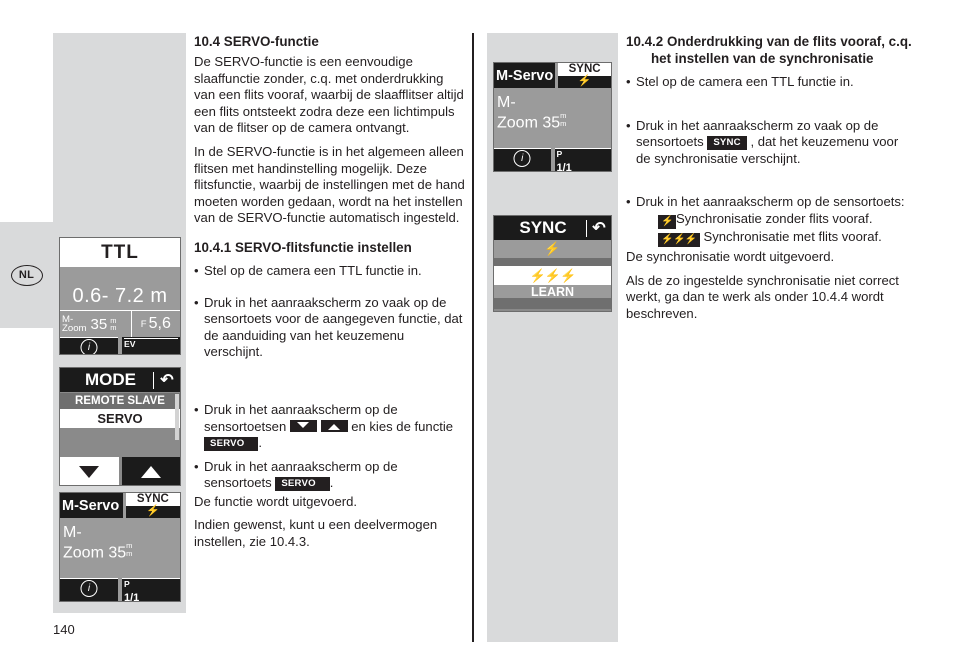 The height and width of the screenshot is (660, 954). I want to click on lcd-sync-title: SYNC, so click(543, 227).